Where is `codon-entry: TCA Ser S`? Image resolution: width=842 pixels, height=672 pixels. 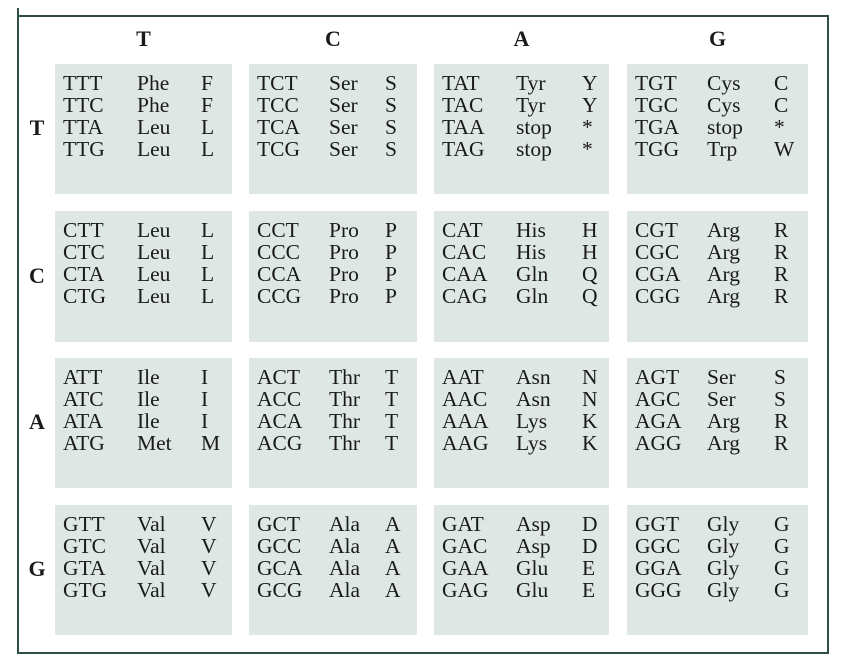
codon-entry: TCA Ser S is located at coordinates (333, 127).